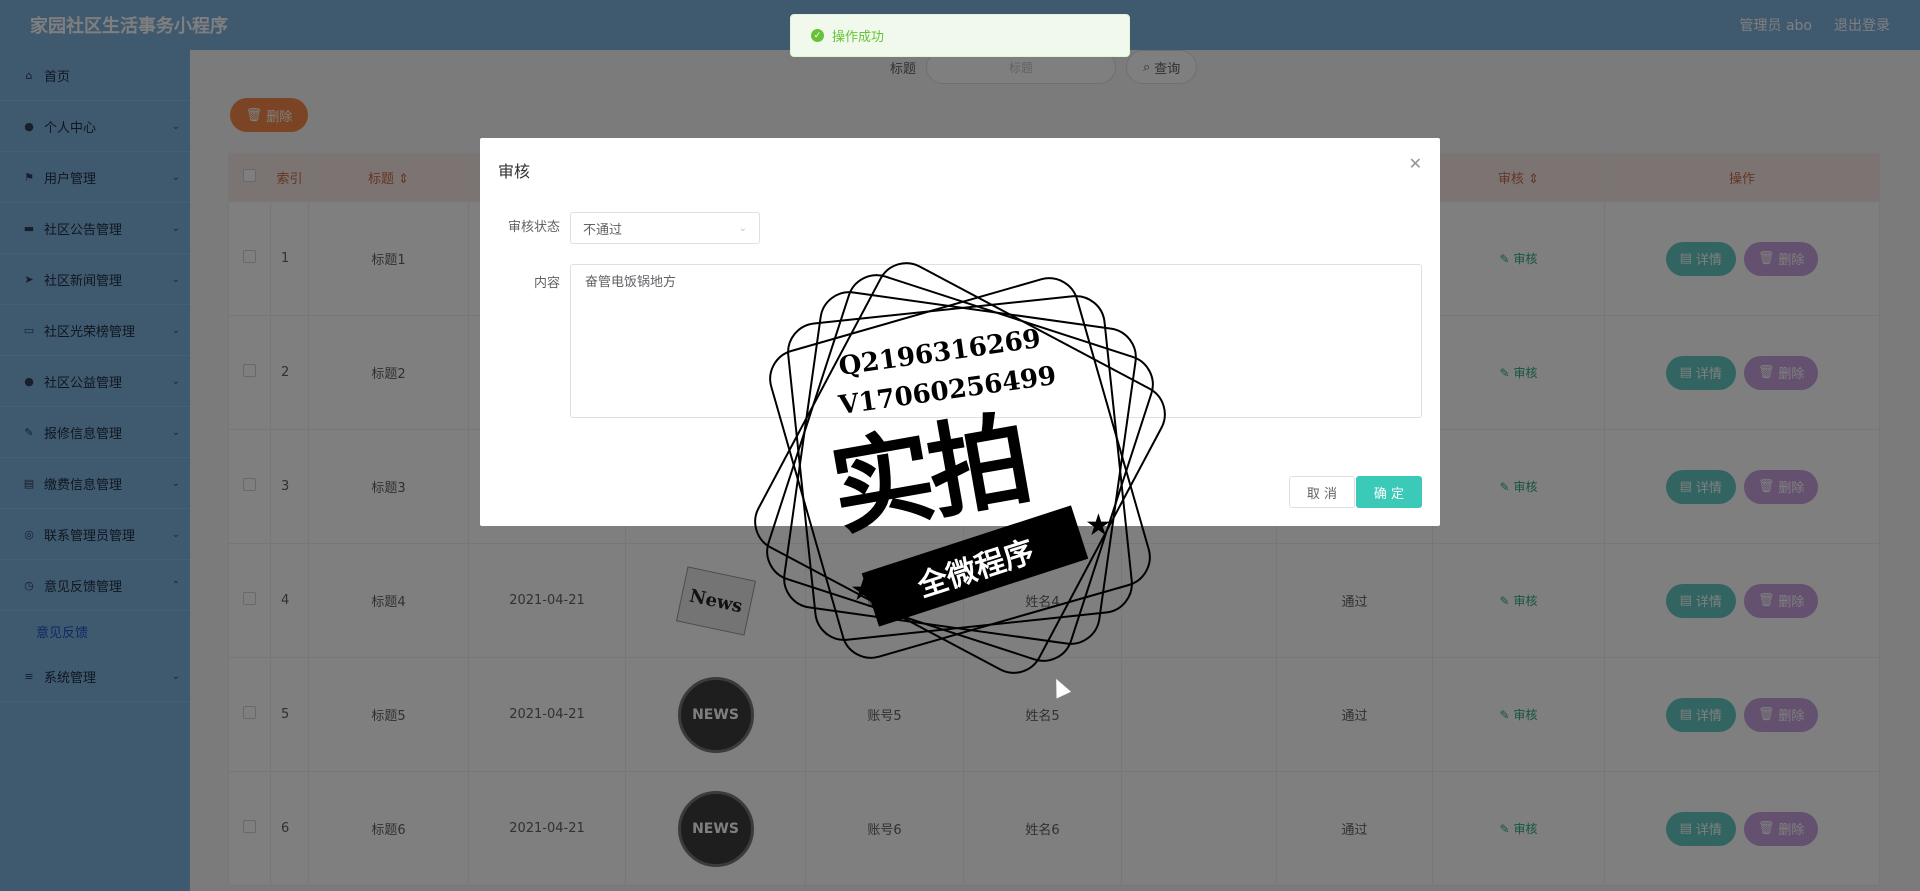 The height and width of the screenshot is (891, 1920). I want to click on confirm-button: 确 定, so click(1389, 492).